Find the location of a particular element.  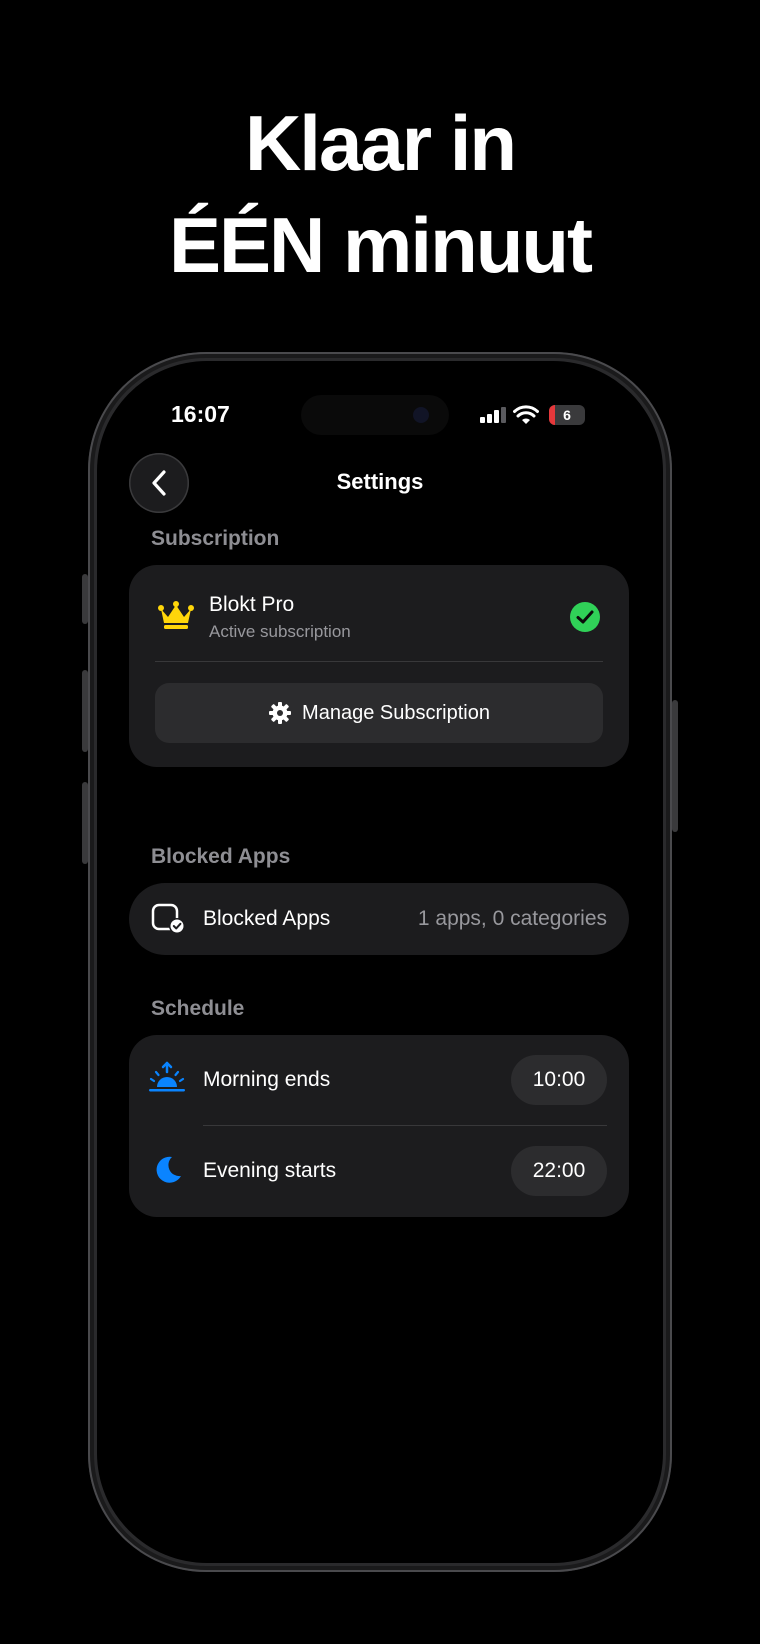

blocked-apps-label: Blocked Apps is located at coordinates (267, 918).